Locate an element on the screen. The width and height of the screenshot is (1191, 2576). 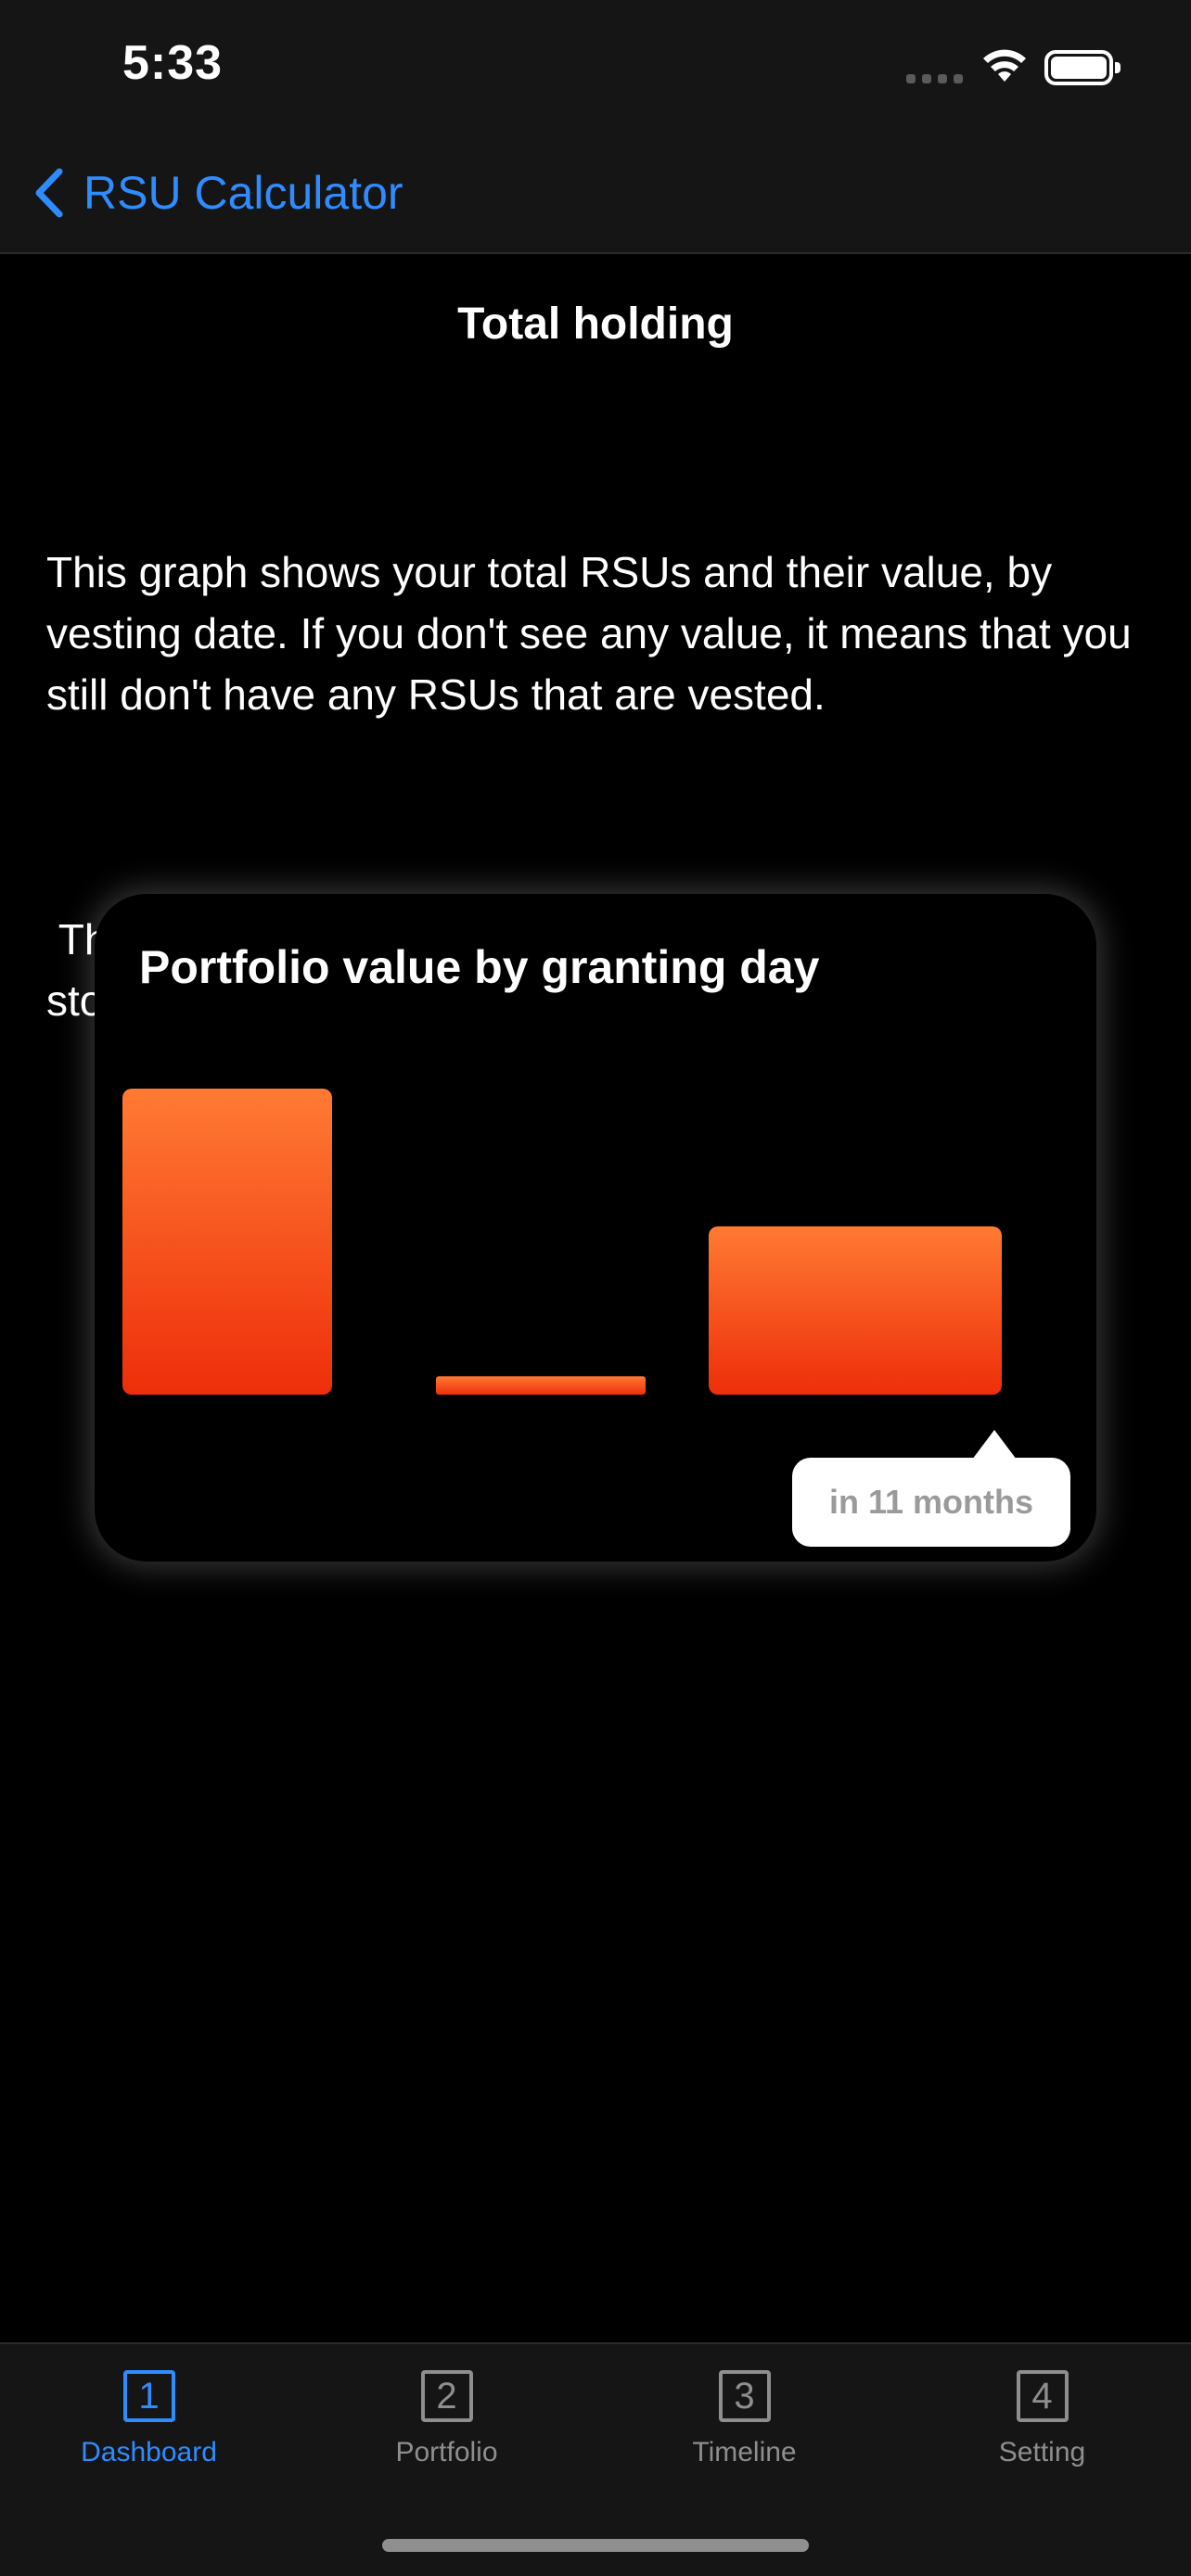
back-button: RSU Calculator is located at coordinates (216, 193).